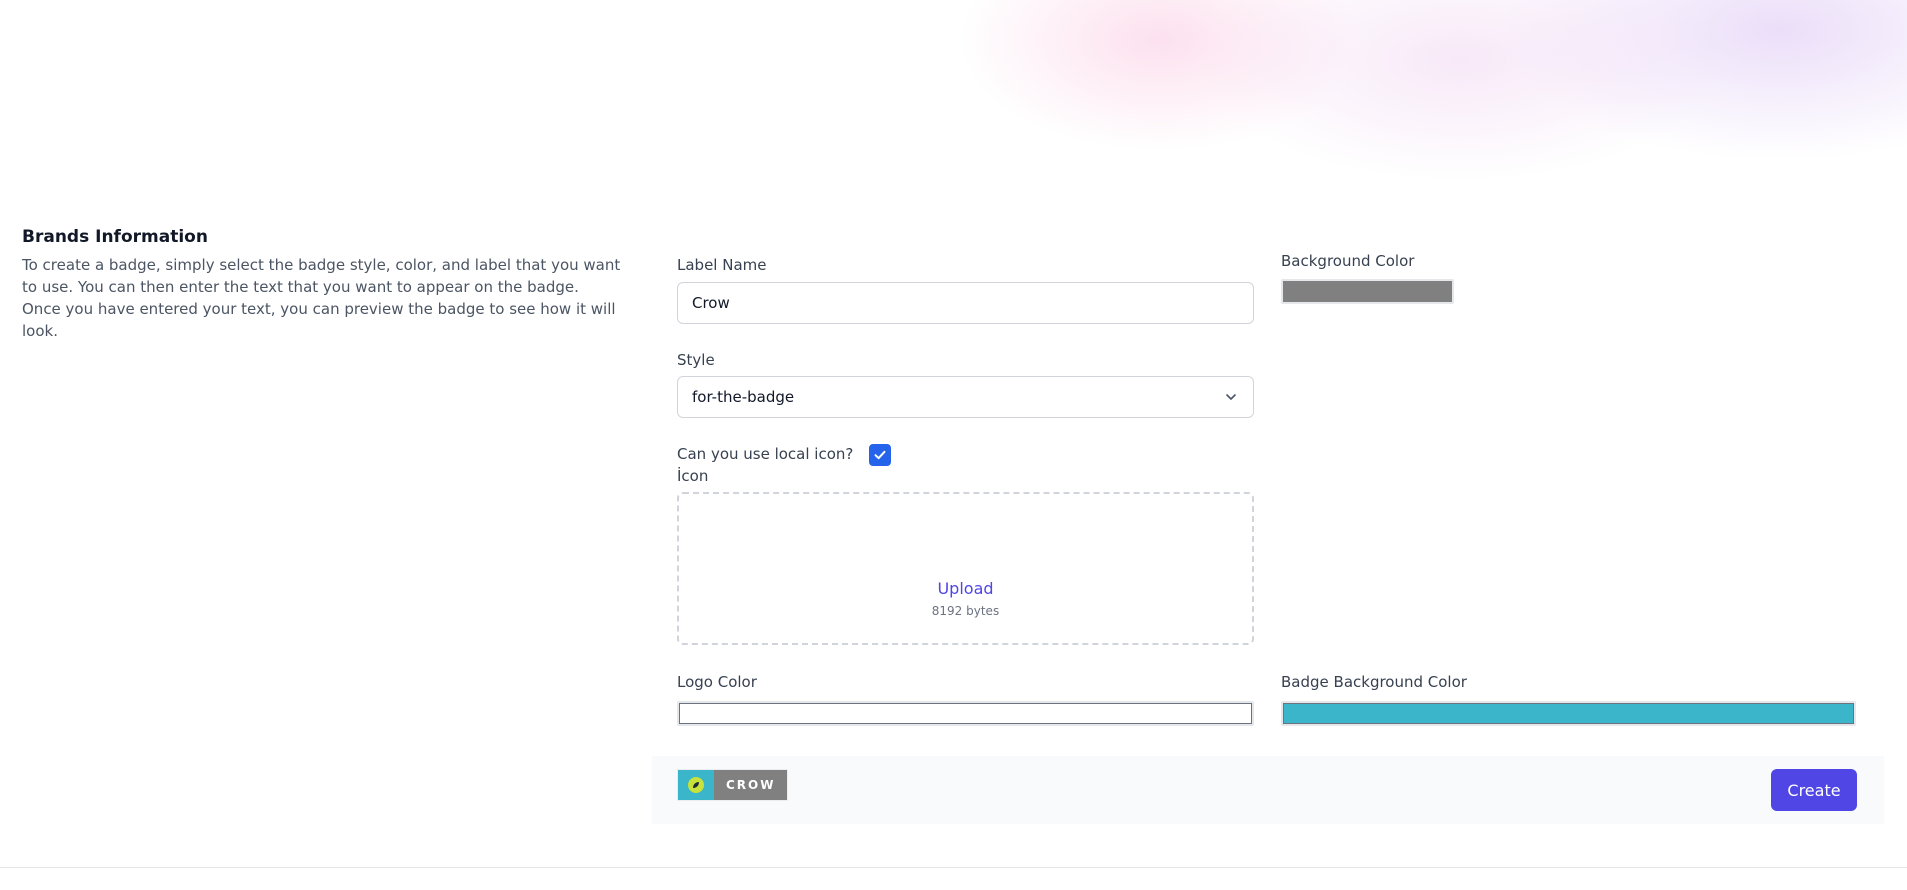 Image resolution: width=1907 pixels, height=890 pixels. Describe the element at coordinates (696, 360) in the screenshot. I see `style-label: Style` at that location.